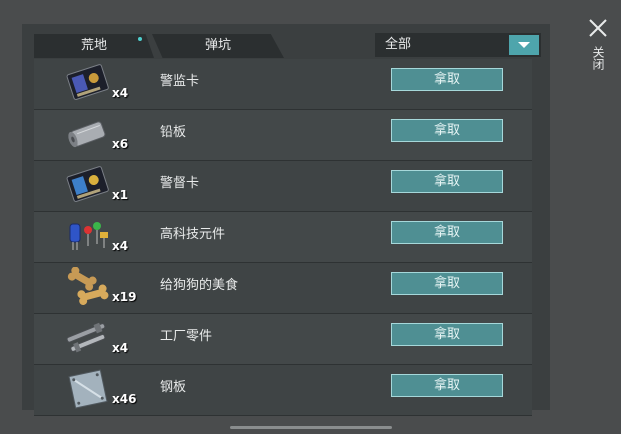  I want to click on filter-value: 全部, so click(398, 44).